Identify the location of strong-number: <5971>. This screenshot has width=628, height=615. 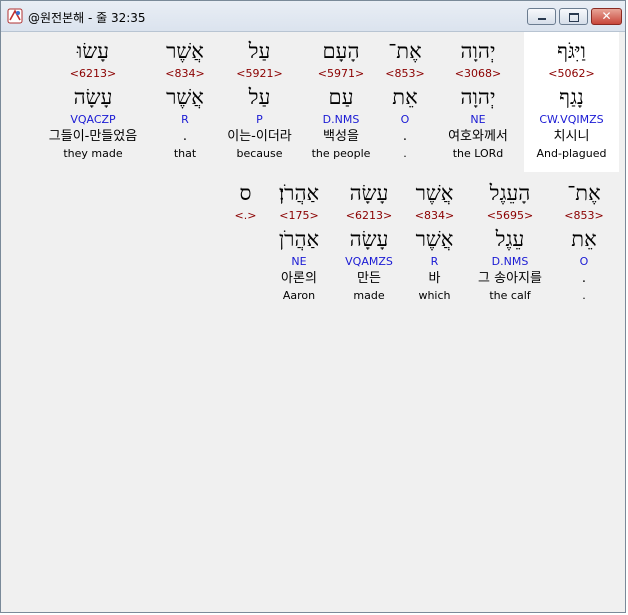
(341, 73).